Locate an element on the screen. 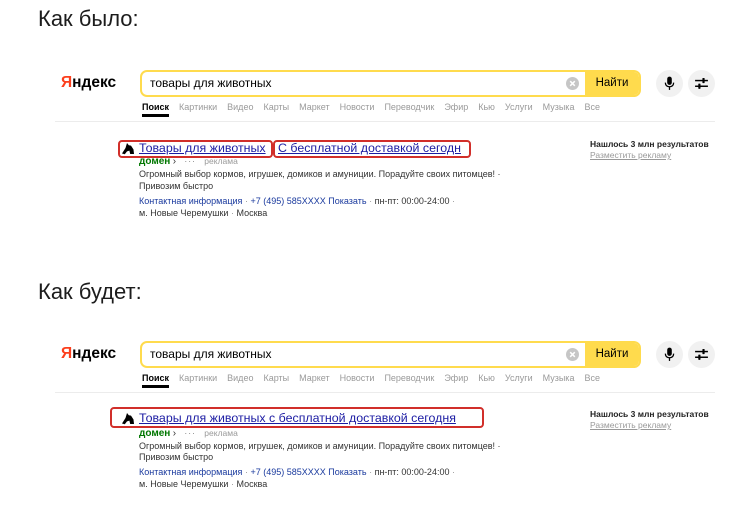  after-heading: Как будет: is located at coordinates (90, 291).